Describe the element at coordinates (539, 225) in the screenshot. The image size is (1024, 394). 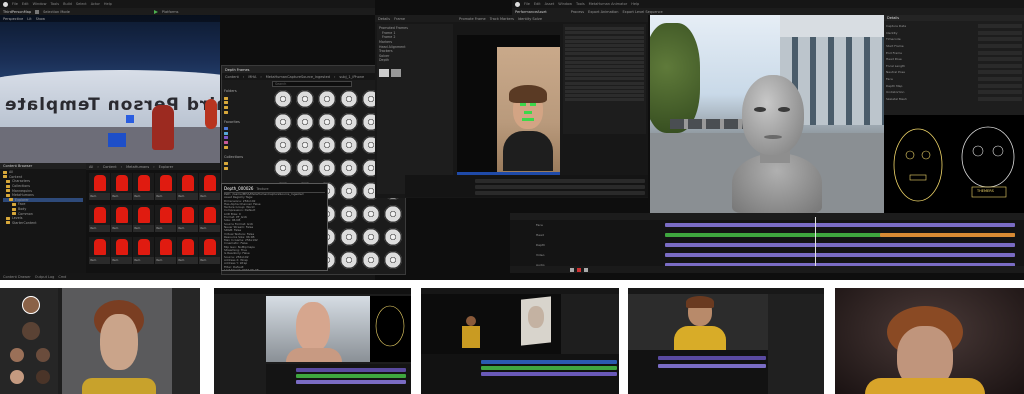
I see `track-label: Face` at that location.